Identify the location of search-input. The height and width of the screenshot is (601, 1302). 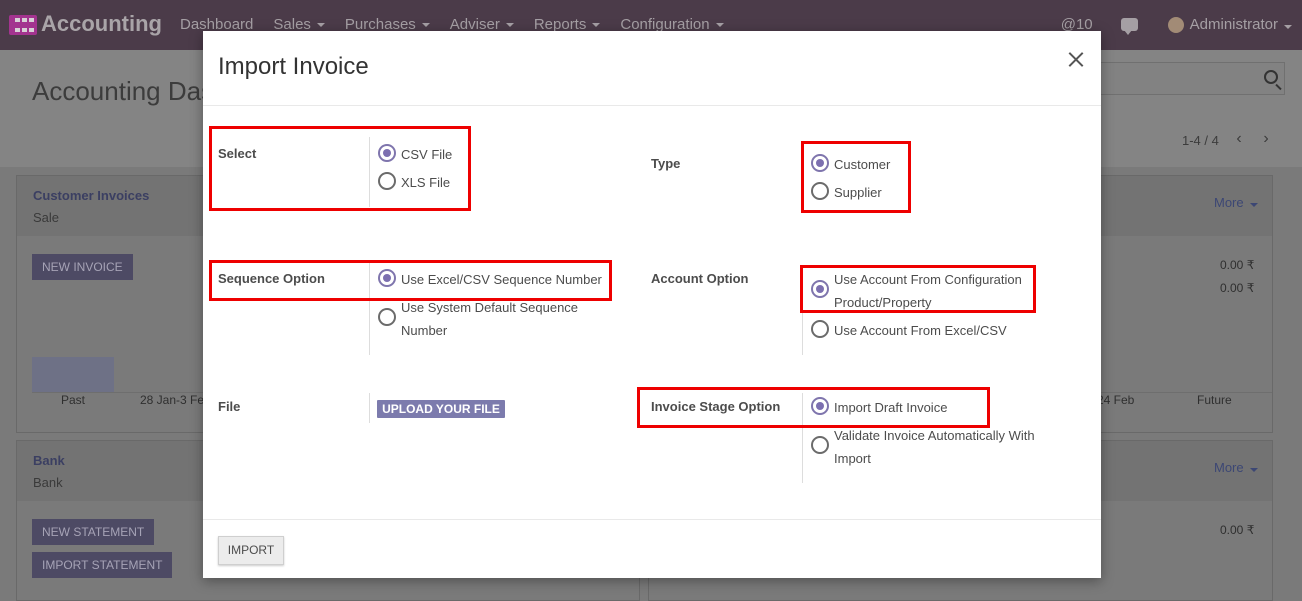
(1192, 78).